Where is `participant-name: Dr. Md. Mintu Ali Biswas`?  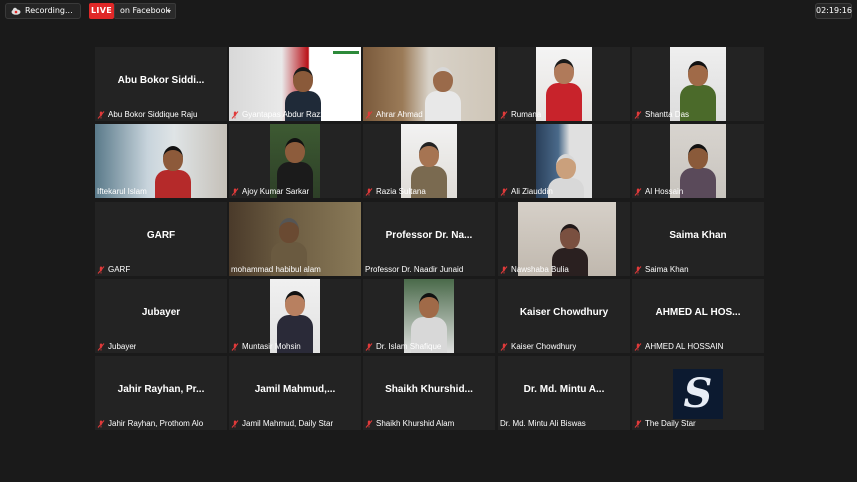 participant-name: Dr. Md. Mintu Ali Biswas is located at coordinates (543, 423).